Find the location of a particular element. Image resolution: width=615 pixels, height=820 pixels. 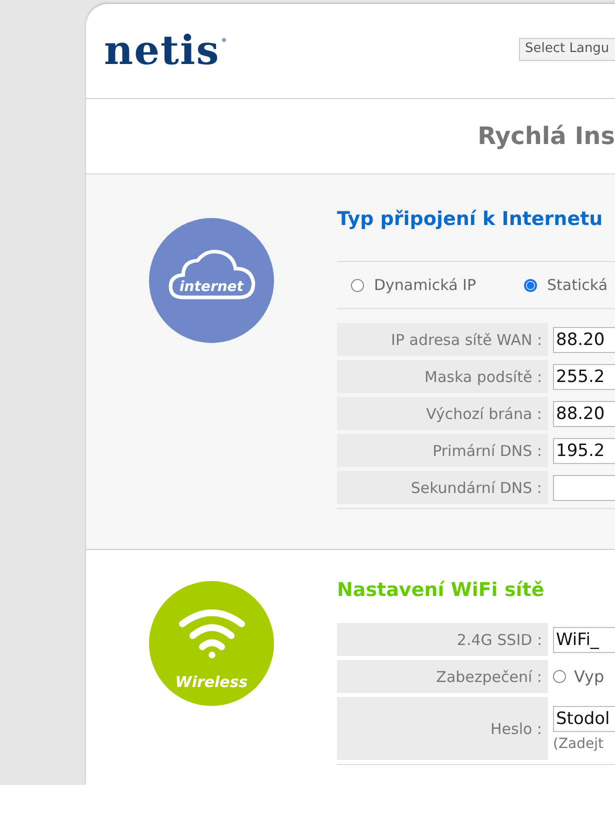

field-hint: (Zadejt is located at coordinates (579, 744).